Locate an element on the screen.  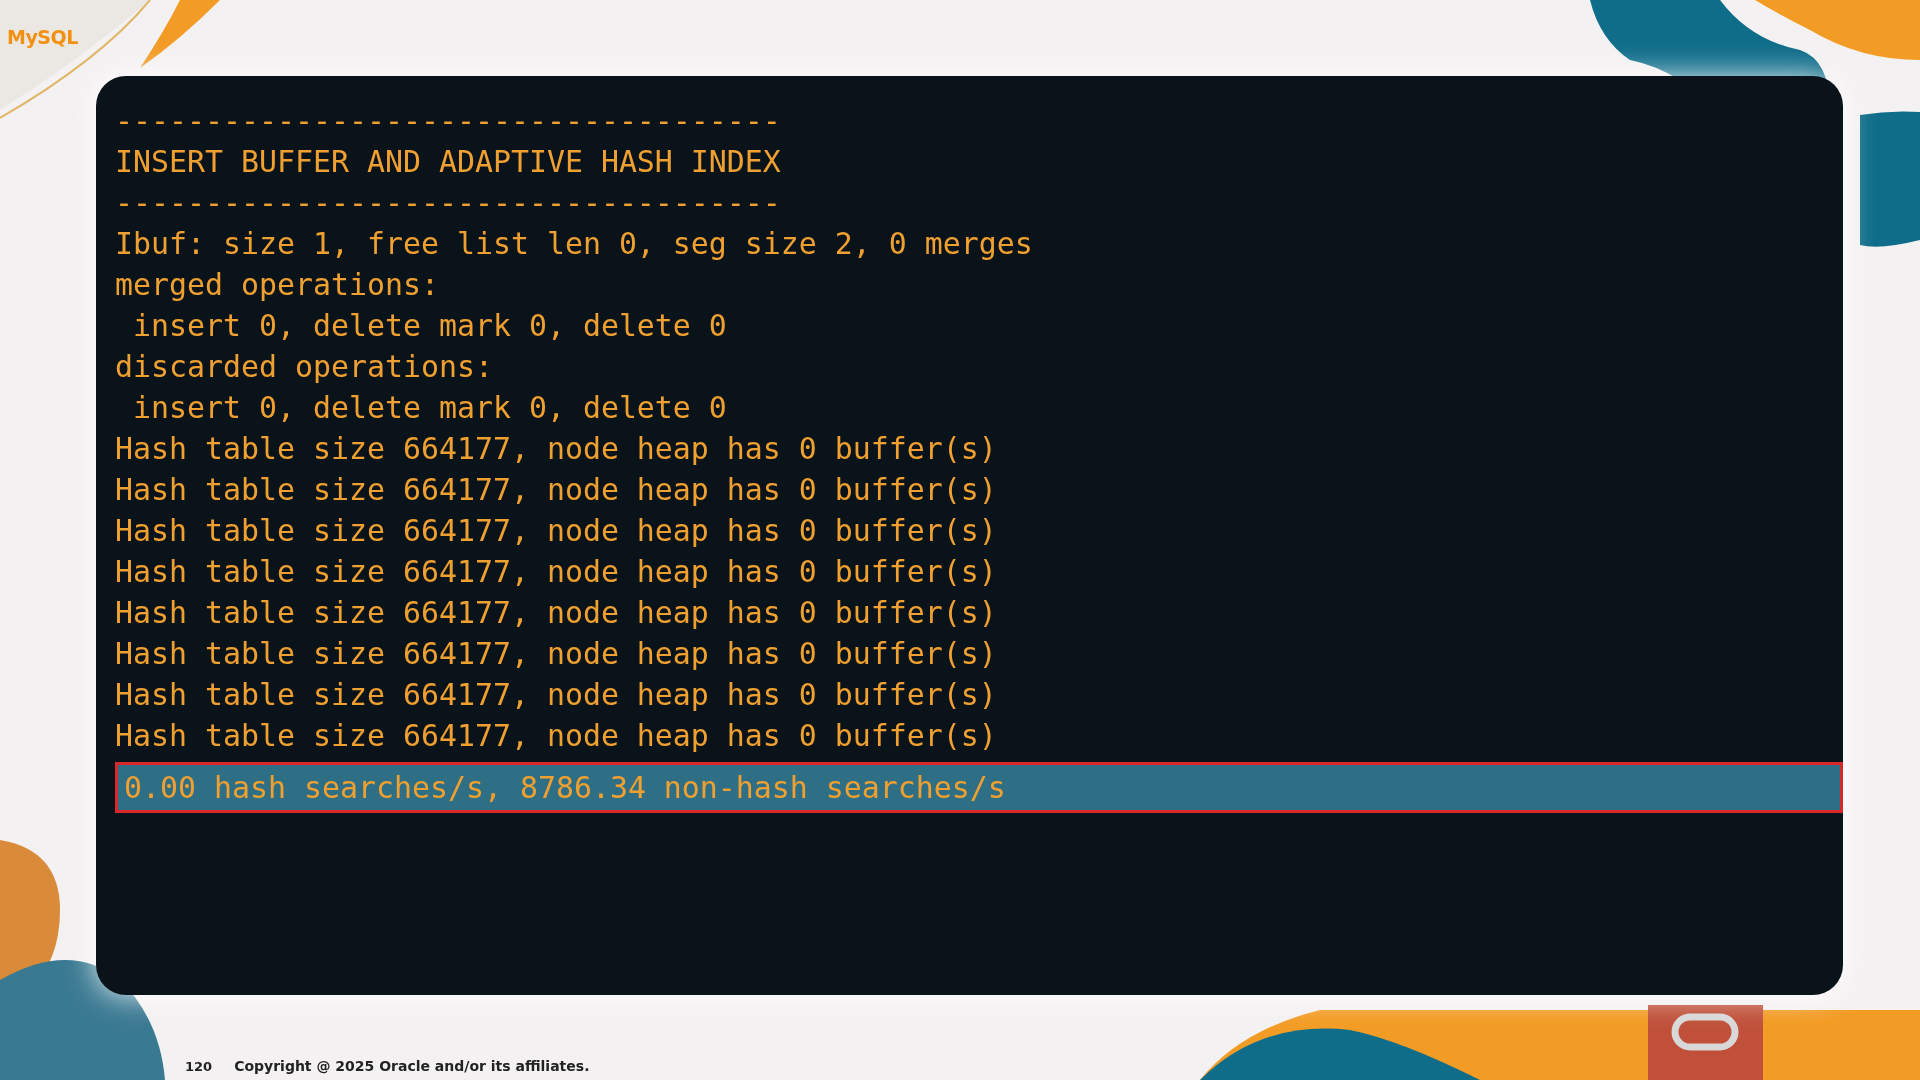
terminal-line: discarded operations: is located at coordinates (304, 367).